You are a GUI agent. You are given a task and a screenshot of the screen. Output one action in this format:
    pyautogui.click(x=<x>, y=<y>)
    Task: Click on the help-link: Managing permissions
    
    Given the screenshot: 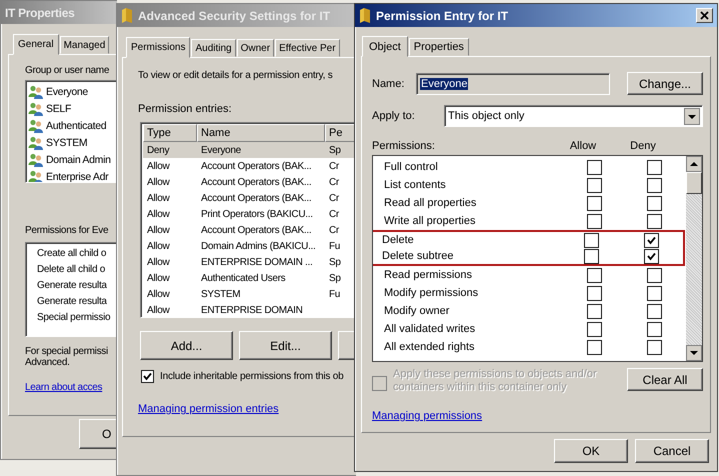 What is the action you would take?
    pyautogui.click(x=537, y=416)
    